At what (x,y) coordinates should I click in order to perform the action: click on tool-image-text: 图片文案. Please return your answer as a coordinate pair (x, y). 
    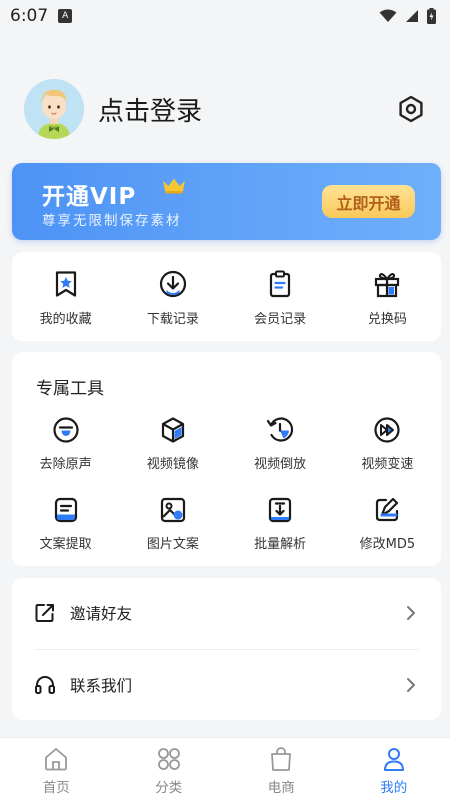
    Looking at the image, I should click on (172, 524).